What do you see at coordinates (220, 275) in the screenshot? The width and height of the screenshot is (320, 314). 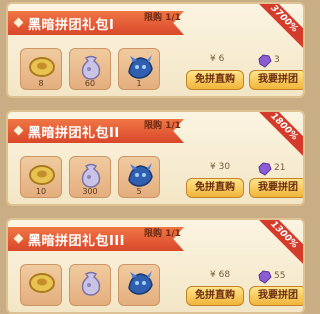 I see `price: ¥ 68` at bounding box center [220, 275].